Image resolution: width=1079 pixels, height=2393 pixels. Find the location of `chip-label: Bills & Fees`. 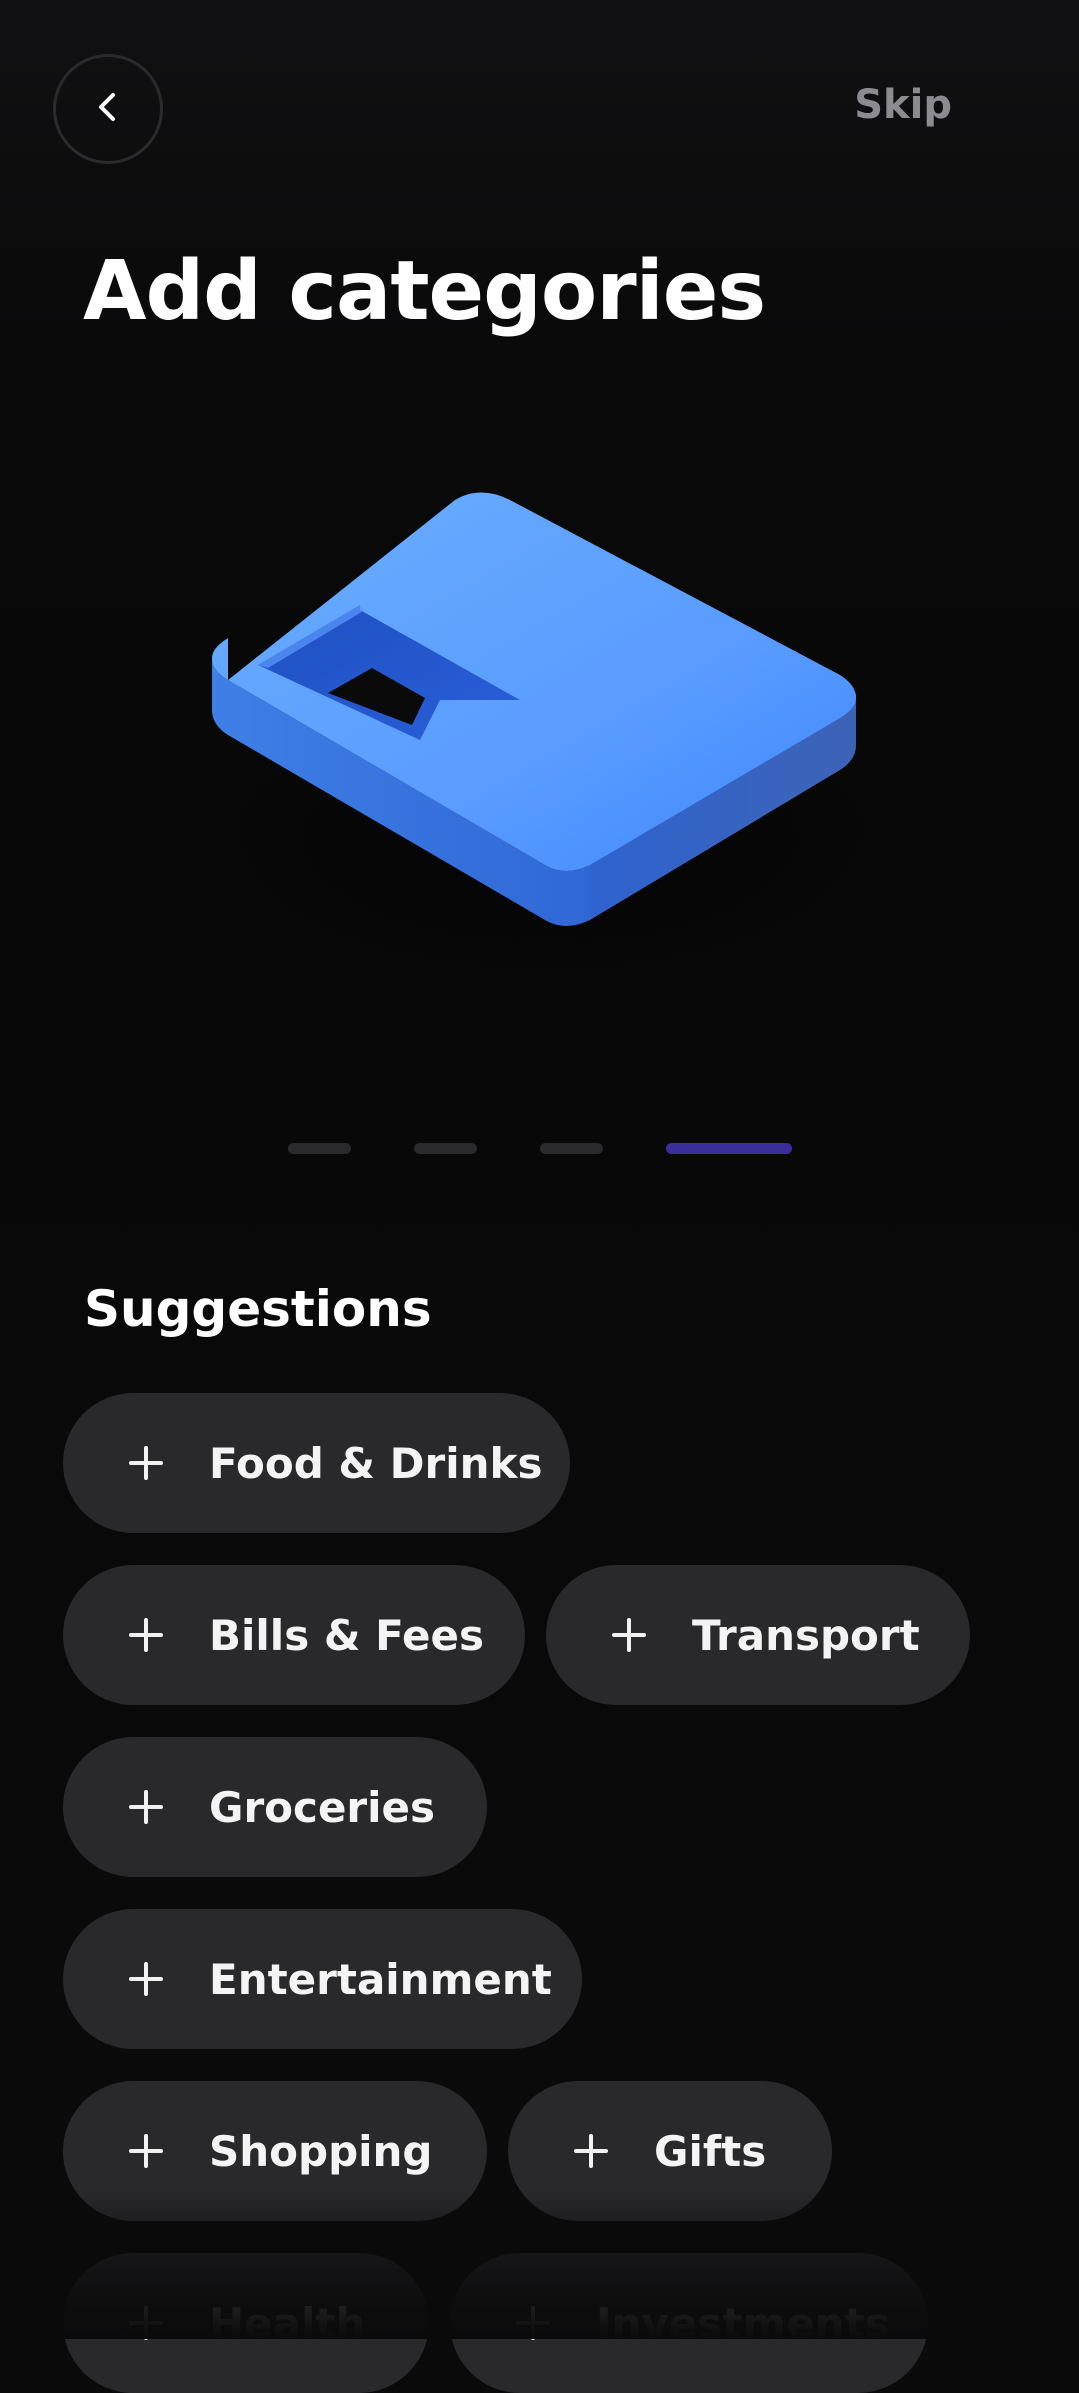

chip-label: Bills & Fees is located at coordinates (347, 1635).